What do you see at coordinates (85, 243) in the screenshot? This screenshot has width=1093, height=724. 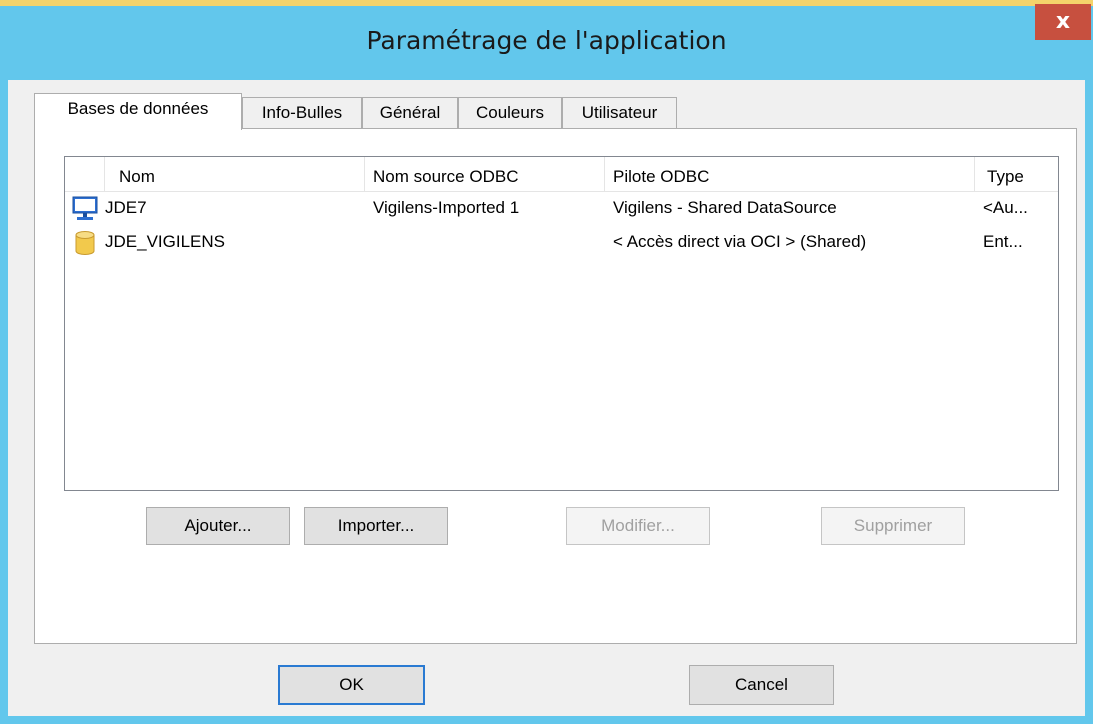 I see `database-icon` at bounding box center [85, 243].